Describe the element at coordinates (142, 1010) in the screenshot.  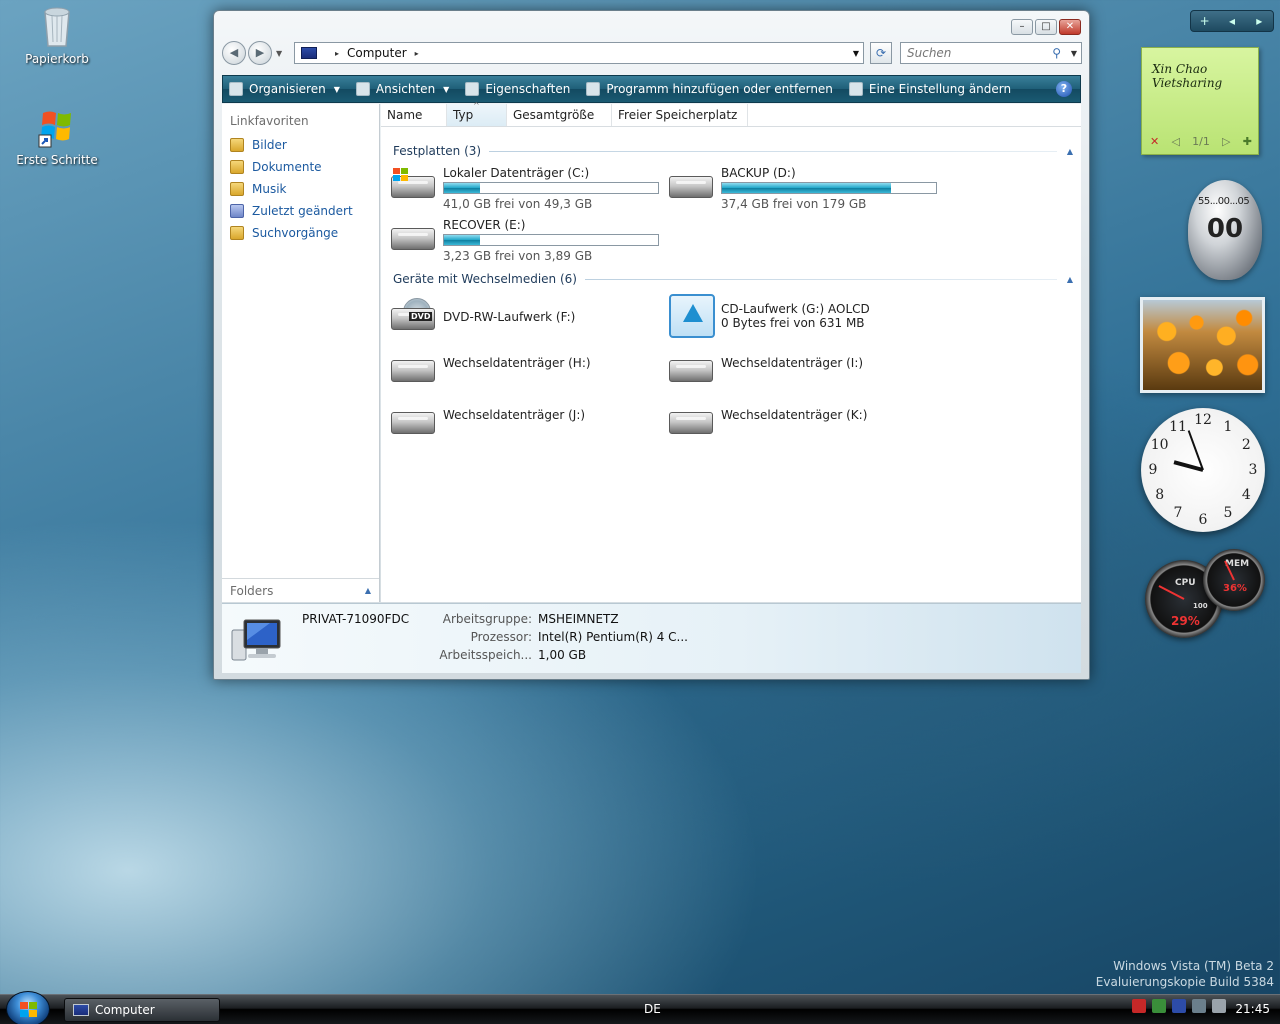
I see `taskbar-button-computer: Computer` at that location.